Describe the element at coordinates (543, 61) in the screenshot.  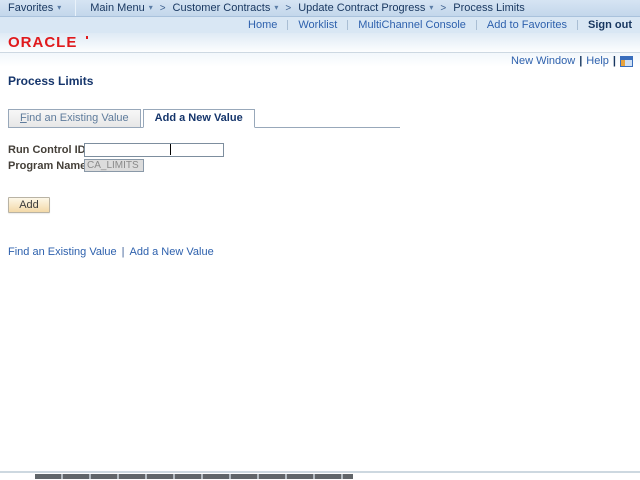
I see `new-window-link: New Window` at that location.